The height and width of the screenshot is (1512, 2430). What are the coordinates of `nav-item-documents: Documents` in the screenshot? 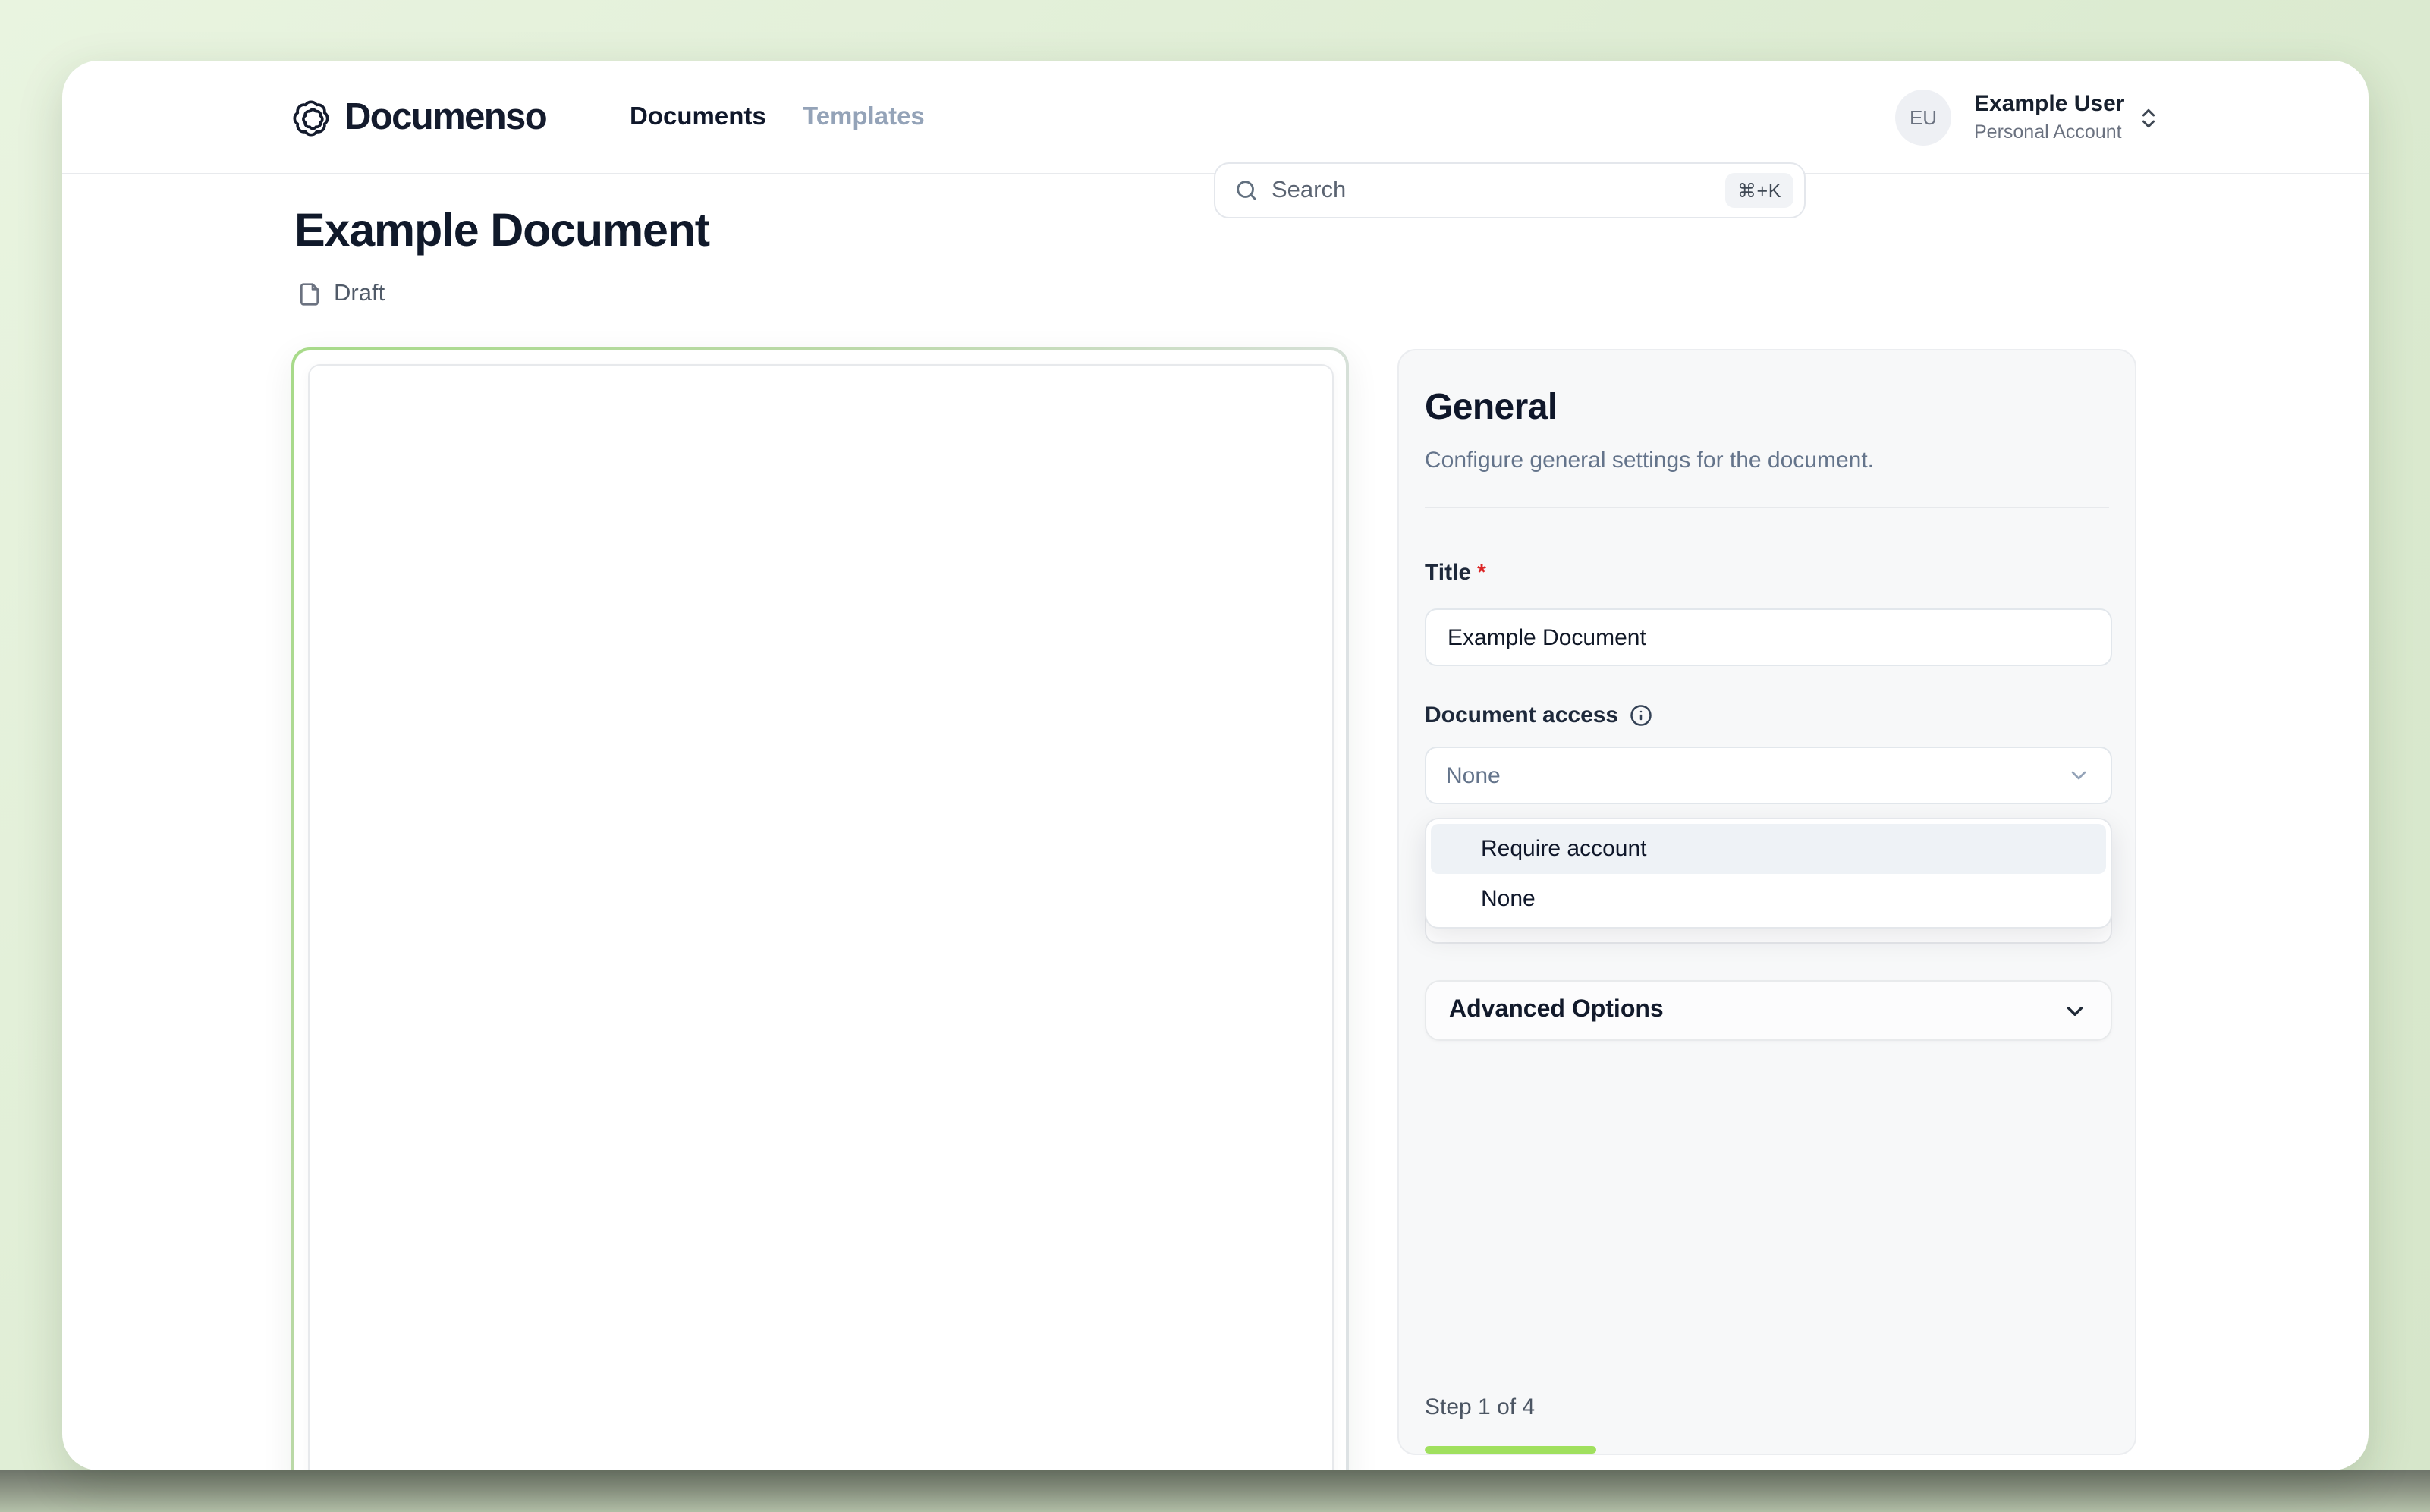 It's located at (698, 117).